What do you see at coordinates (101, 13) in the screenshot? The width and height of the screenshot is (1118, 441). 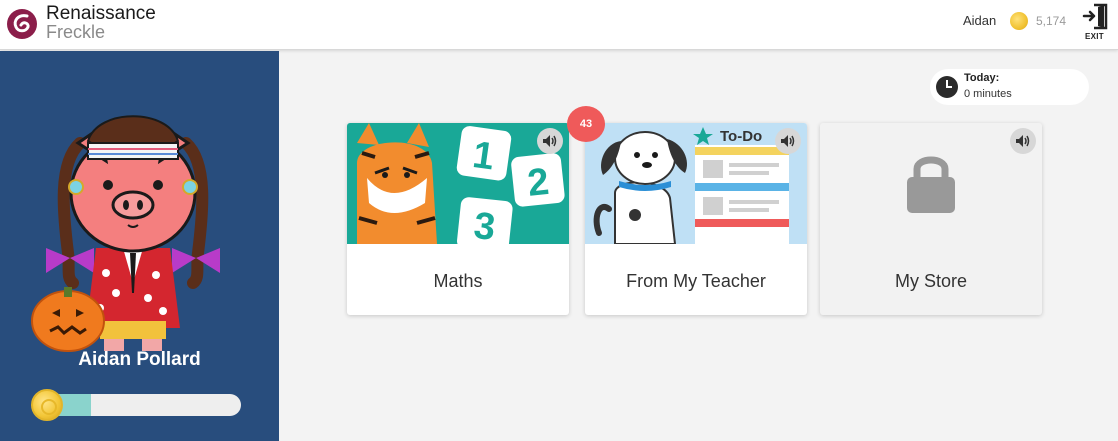 I see `brand-line1: Renaissance` at bounding box center [101, 13].